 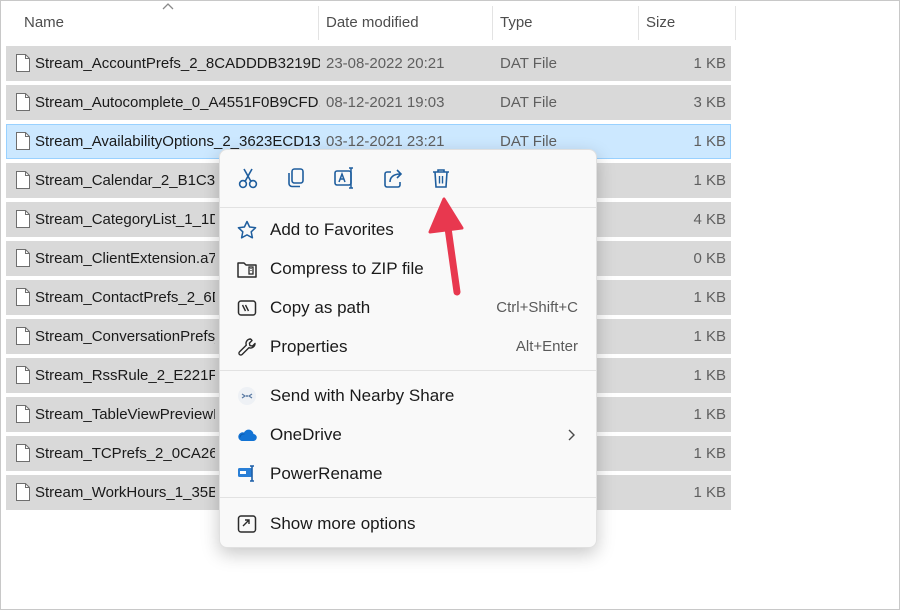 I want to click on delete-button, so click(x=441, y=178).